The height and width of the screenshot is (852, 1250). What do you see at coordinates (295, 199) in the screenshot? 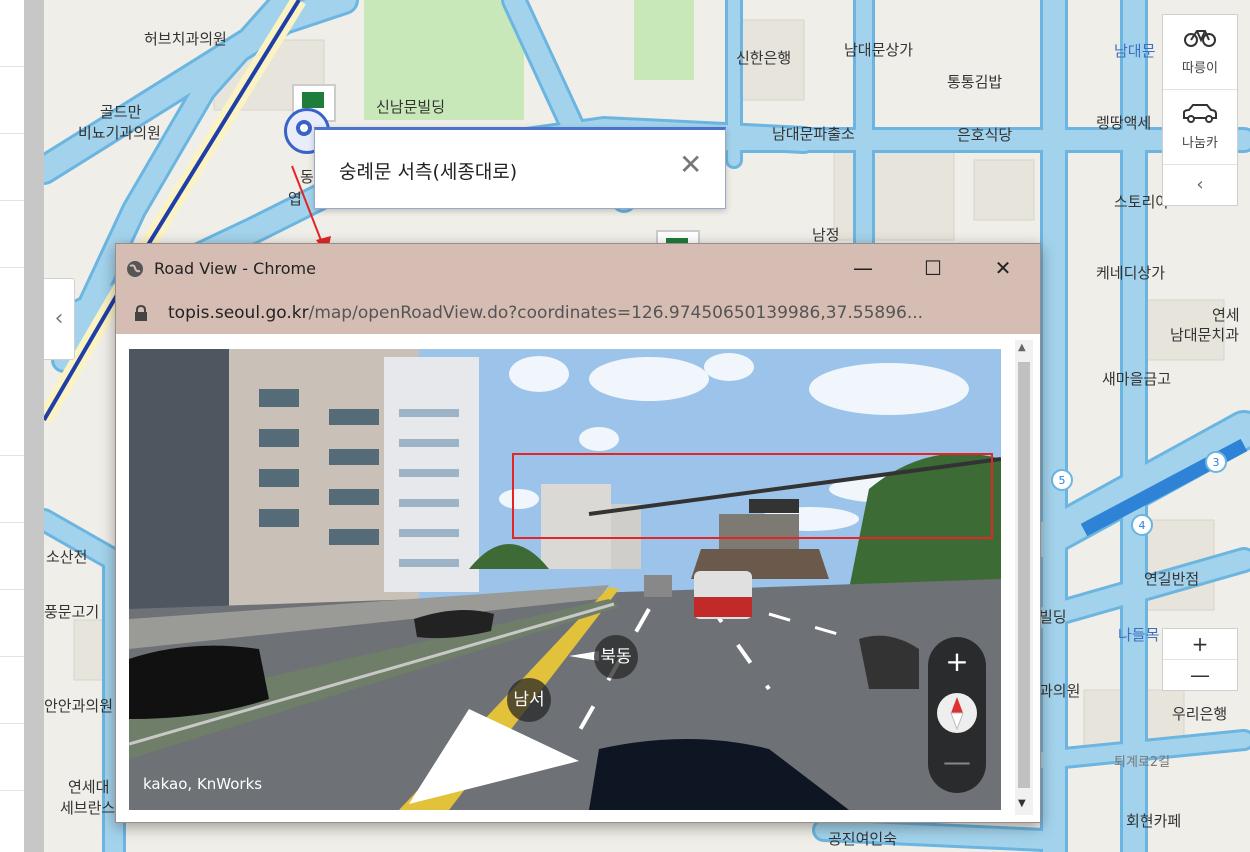
I see `map-label: 엽` at bounding box center [295, 199].